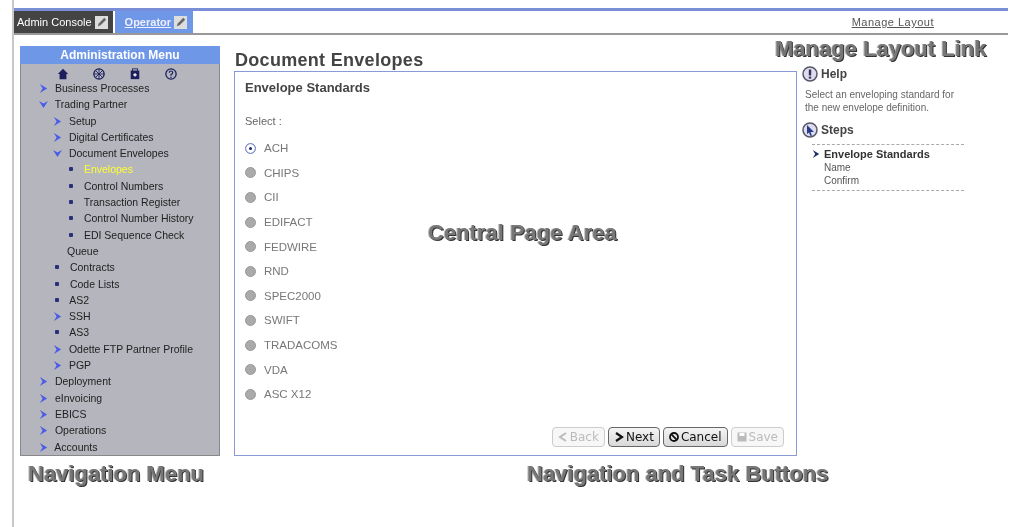  I want to click on menu-title: Administration Menu, so click(120, 55).